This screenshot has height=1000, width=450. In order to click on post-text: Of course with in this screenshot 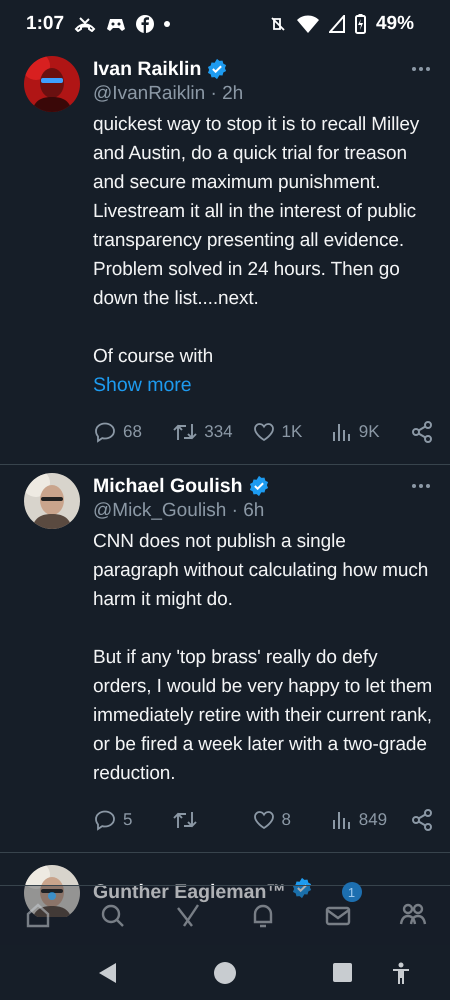, I will do `click(153, 357)`.